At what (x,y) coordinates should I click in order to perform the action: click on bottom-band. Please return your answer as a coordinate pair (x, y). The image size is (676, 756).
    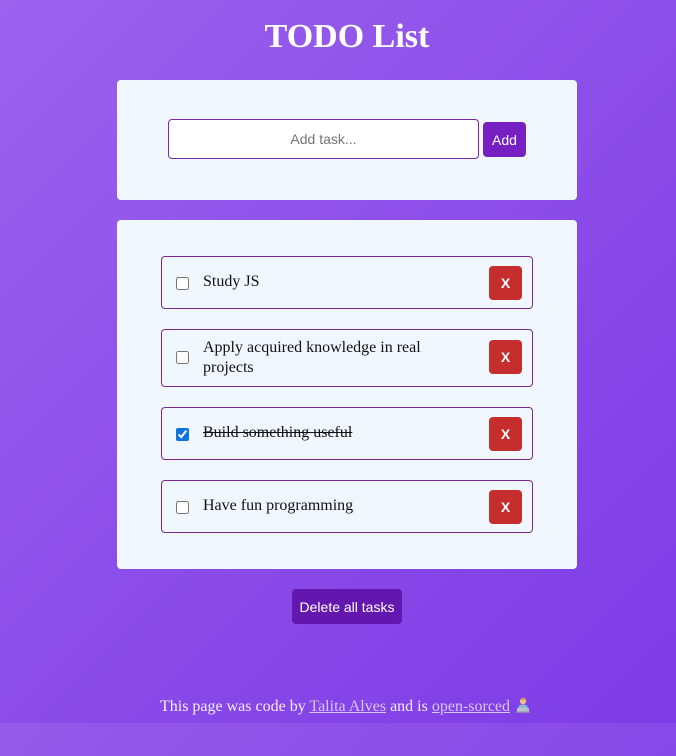
    Looking at the image, I should click on (338, 739).